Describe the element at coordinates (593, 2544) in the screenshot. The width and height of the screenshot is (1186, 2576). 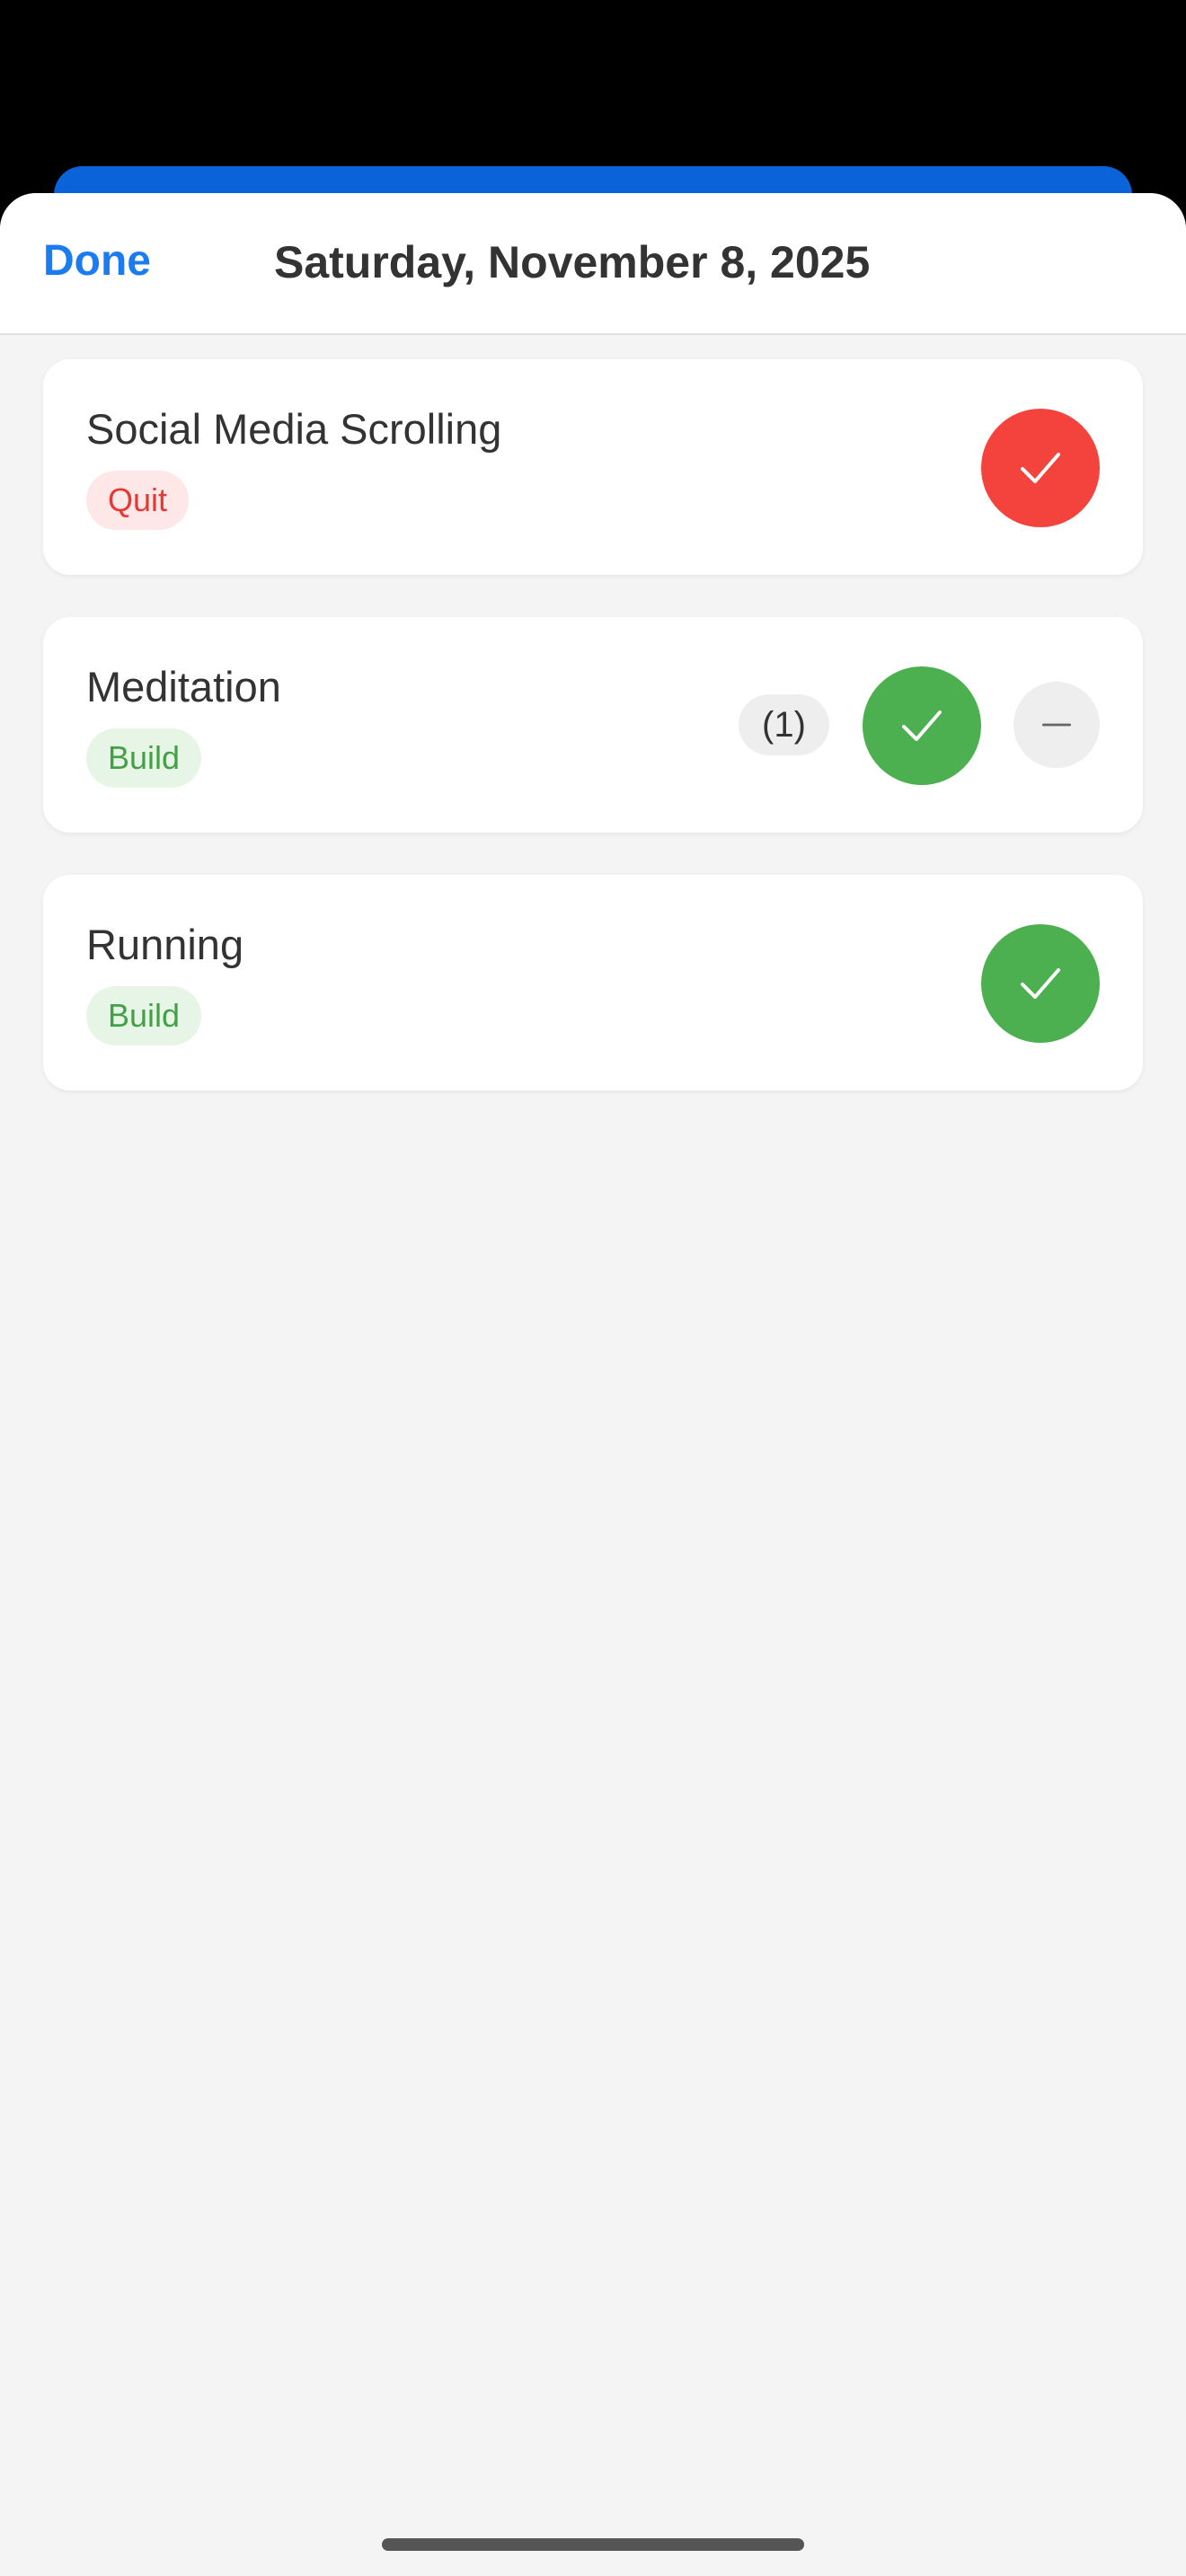
I see `home-indicator` at that location.